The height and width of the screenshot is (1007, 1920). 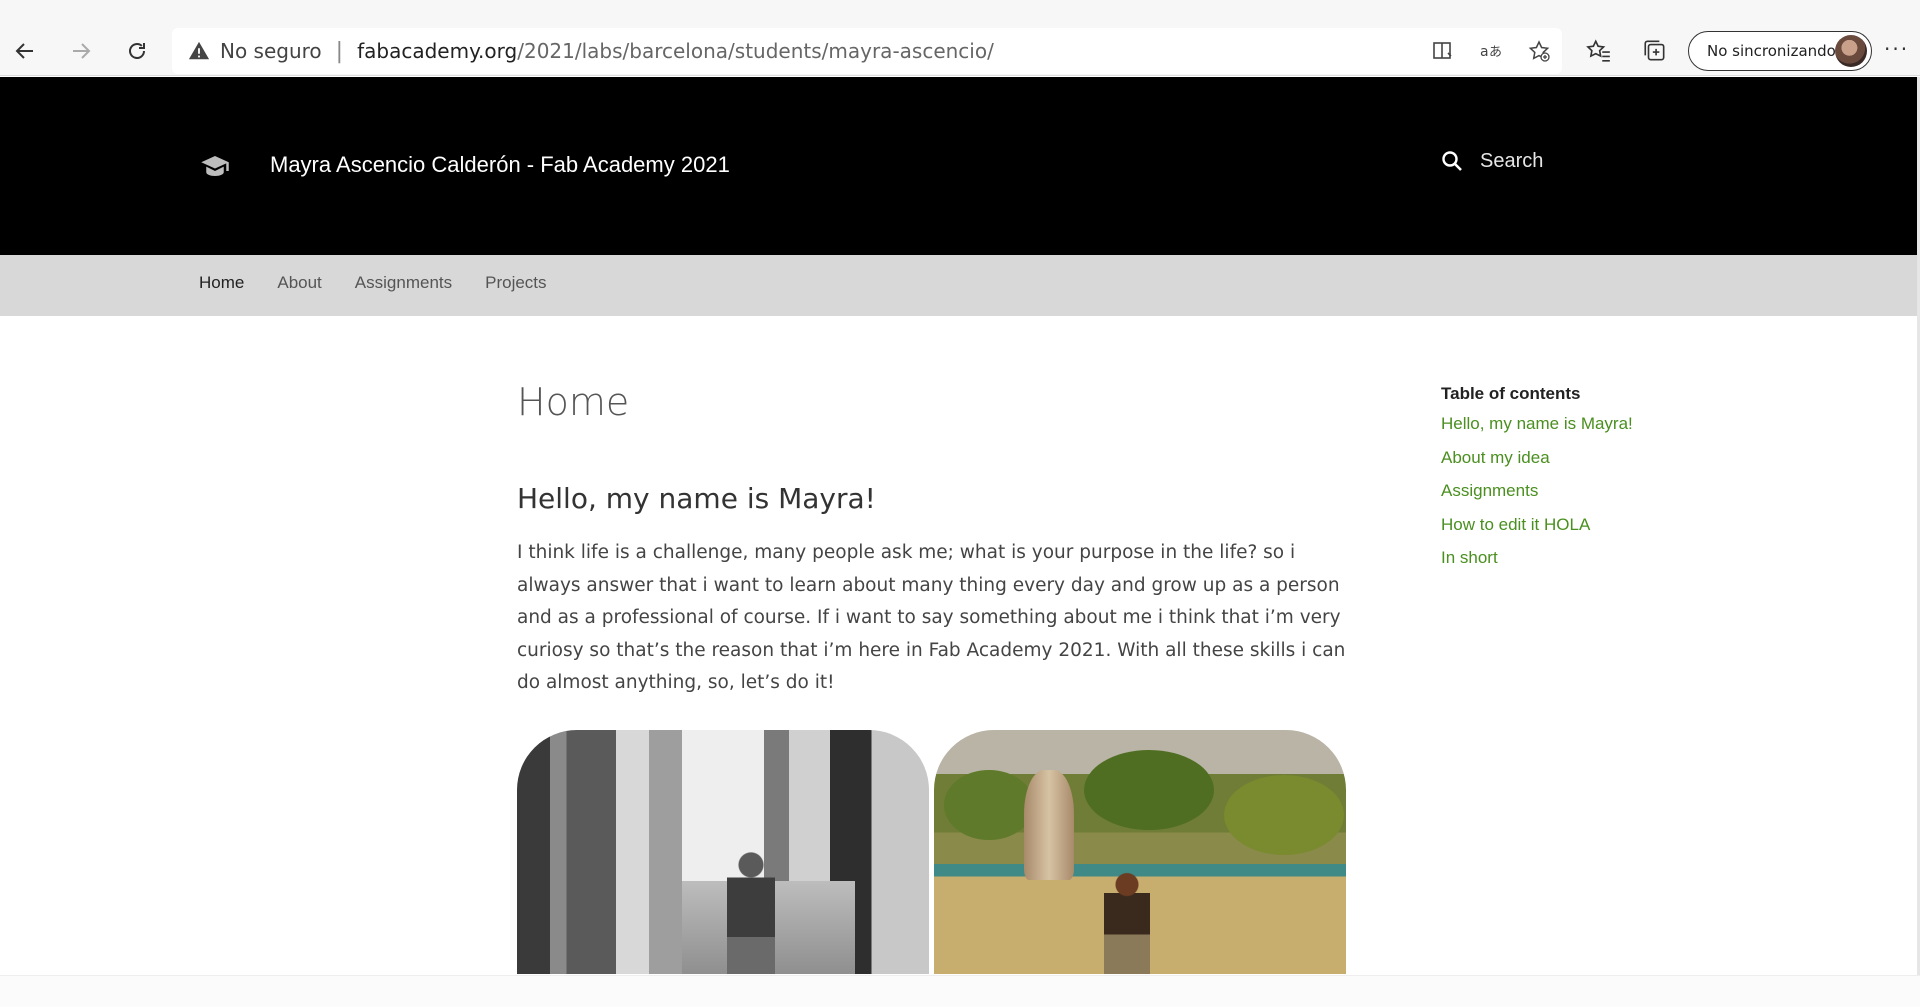 What do you see at coordinates (1599, 51) in the screenshot?
I see `favorites-icon` at bounding box center [1599, 51].